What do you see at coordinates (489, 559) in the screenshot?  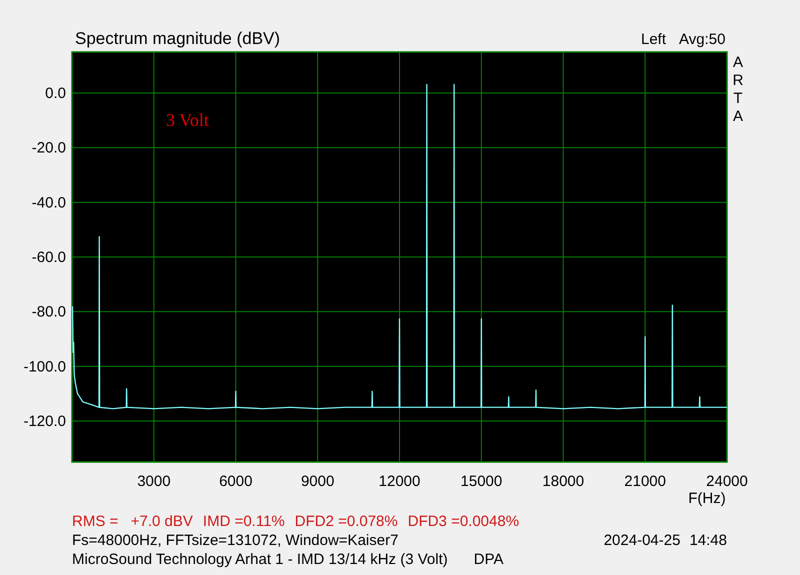 I see `tag-text: DPA` at bounding box center [489, 559].